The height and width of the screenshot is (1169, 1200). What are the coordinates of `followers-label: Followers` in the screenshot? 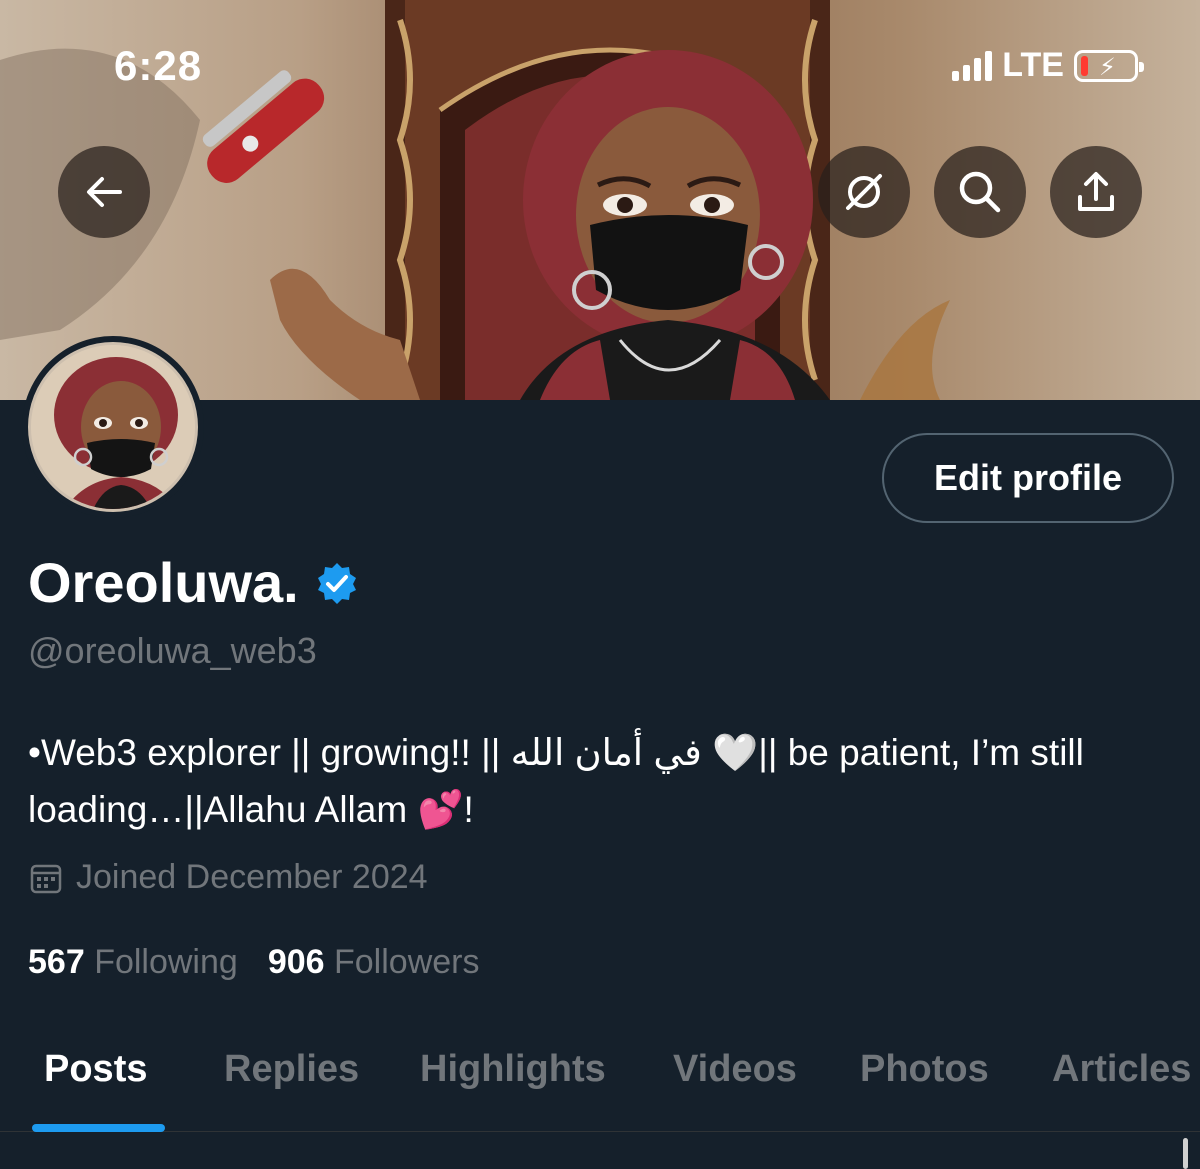 It's located at (407, 962).